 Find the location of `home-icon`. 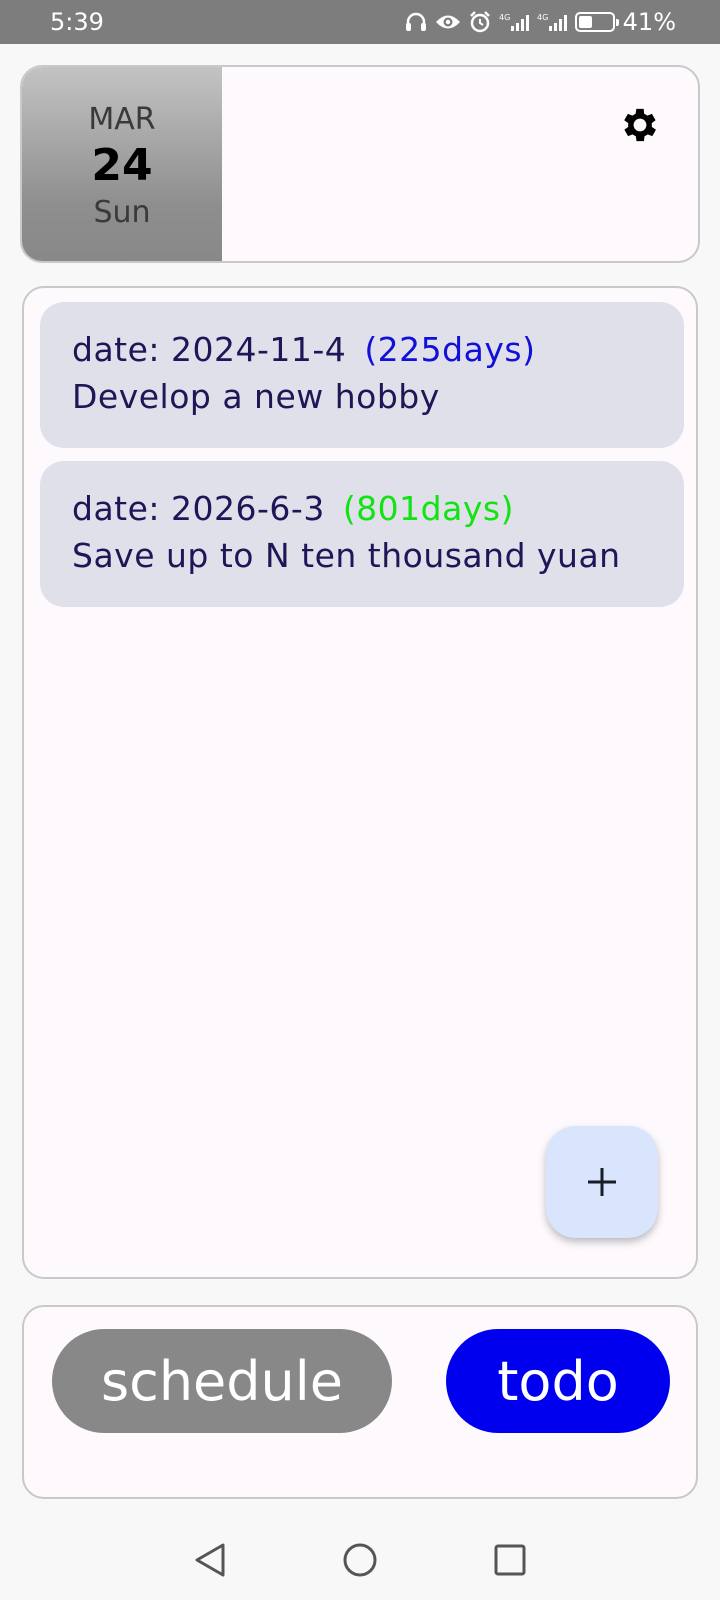

home-icon is located at coordinates (360, 1560).